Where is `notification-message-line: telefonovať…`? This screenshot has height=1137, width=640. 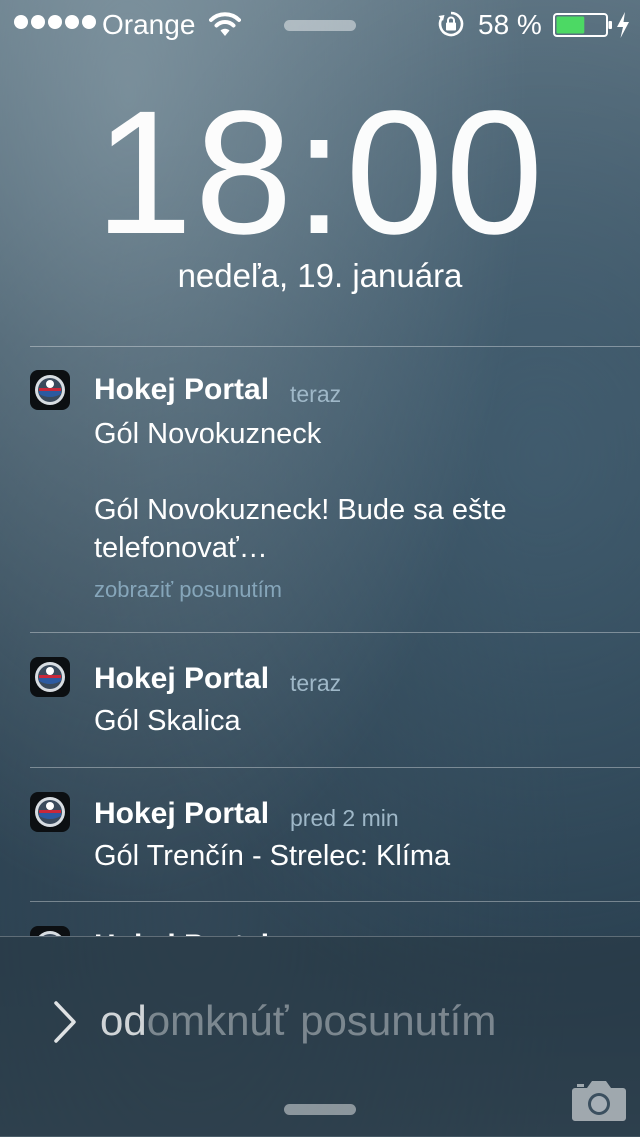
notification-message-line: telefonovať… is located at coordinates (181, 548).